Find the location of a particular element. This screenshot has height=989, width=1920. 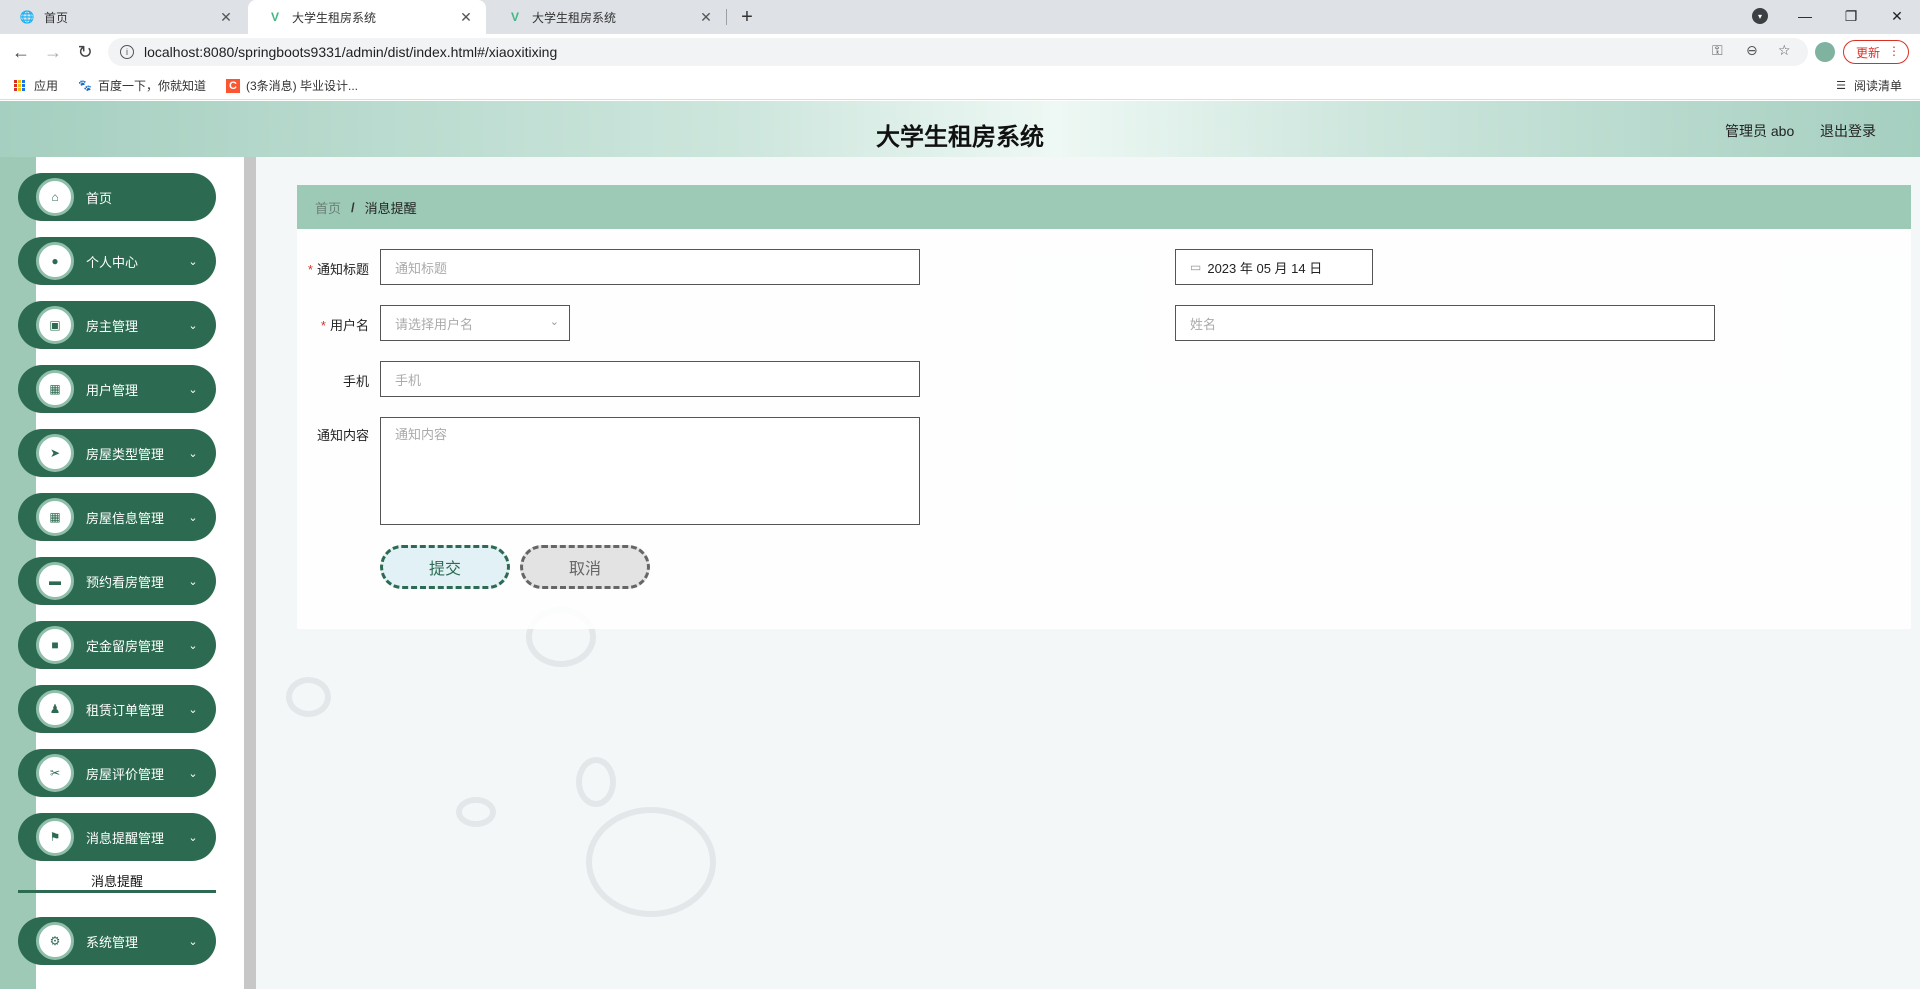

sidebar-item-viewing: ▬ 预约看房管理 ⌄ is located at coordinates (117, 581).